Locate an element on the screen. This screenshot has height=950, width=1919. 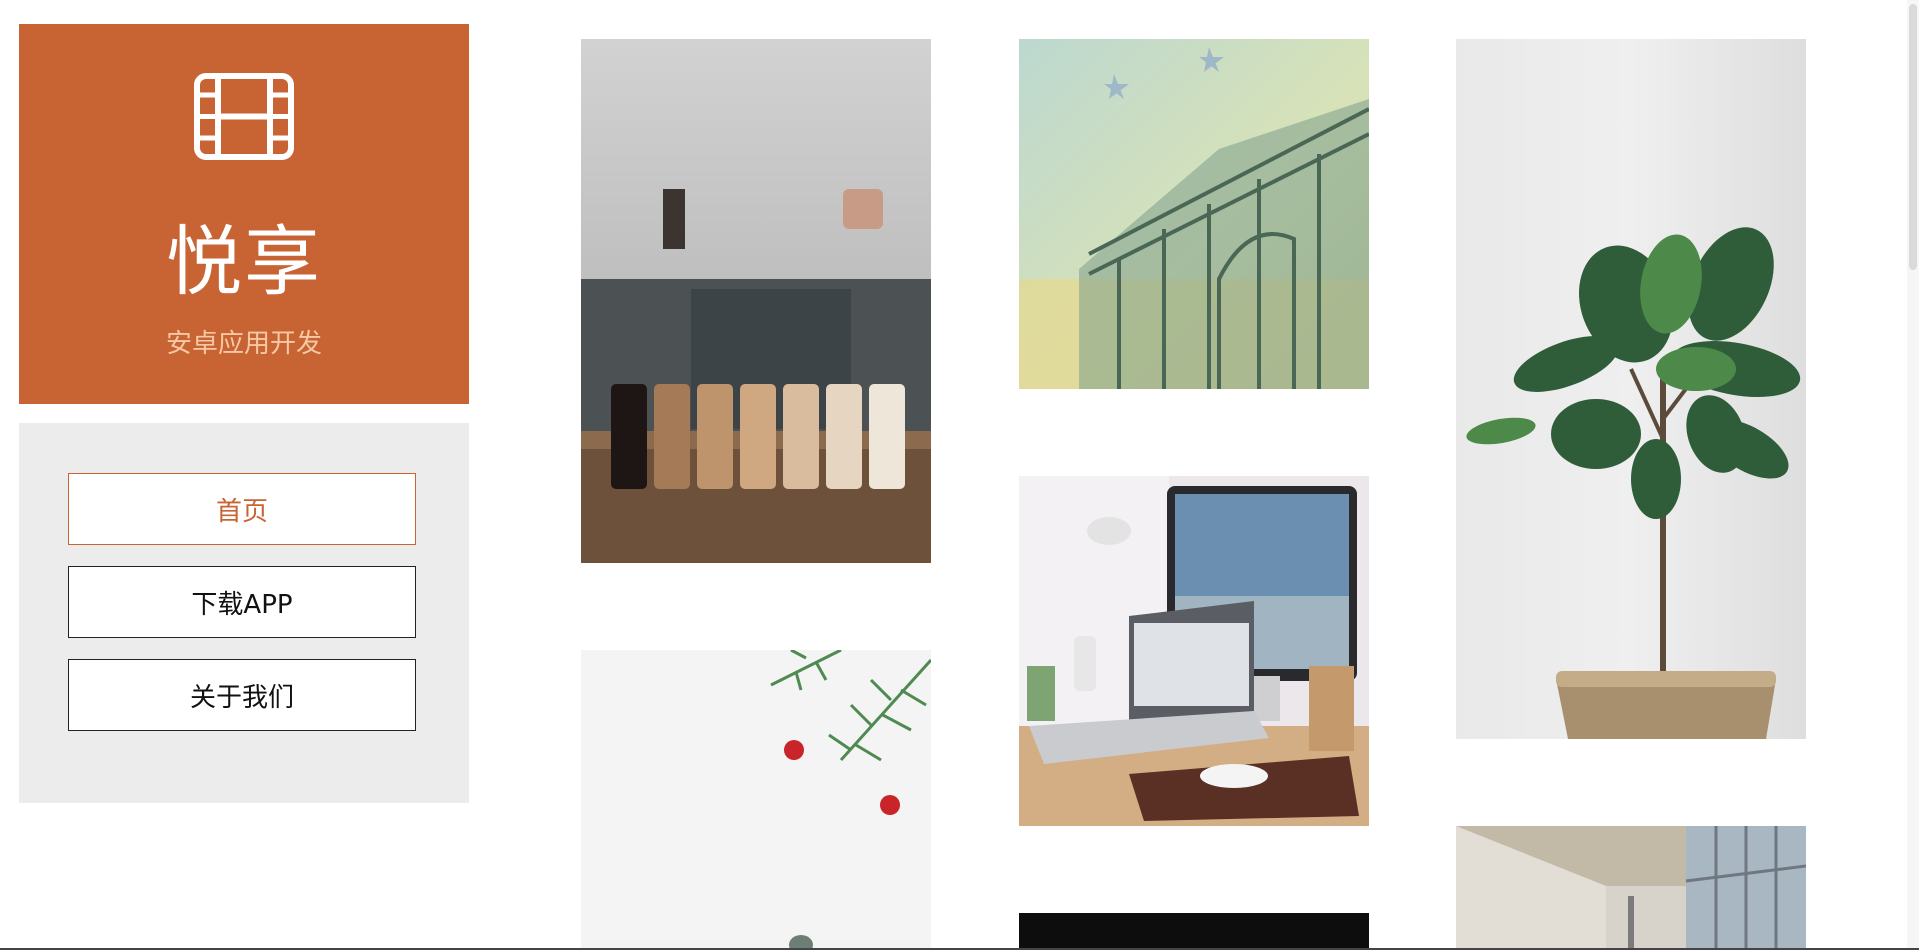
gallery-tile-desk is located at coordinates (1194, 651).